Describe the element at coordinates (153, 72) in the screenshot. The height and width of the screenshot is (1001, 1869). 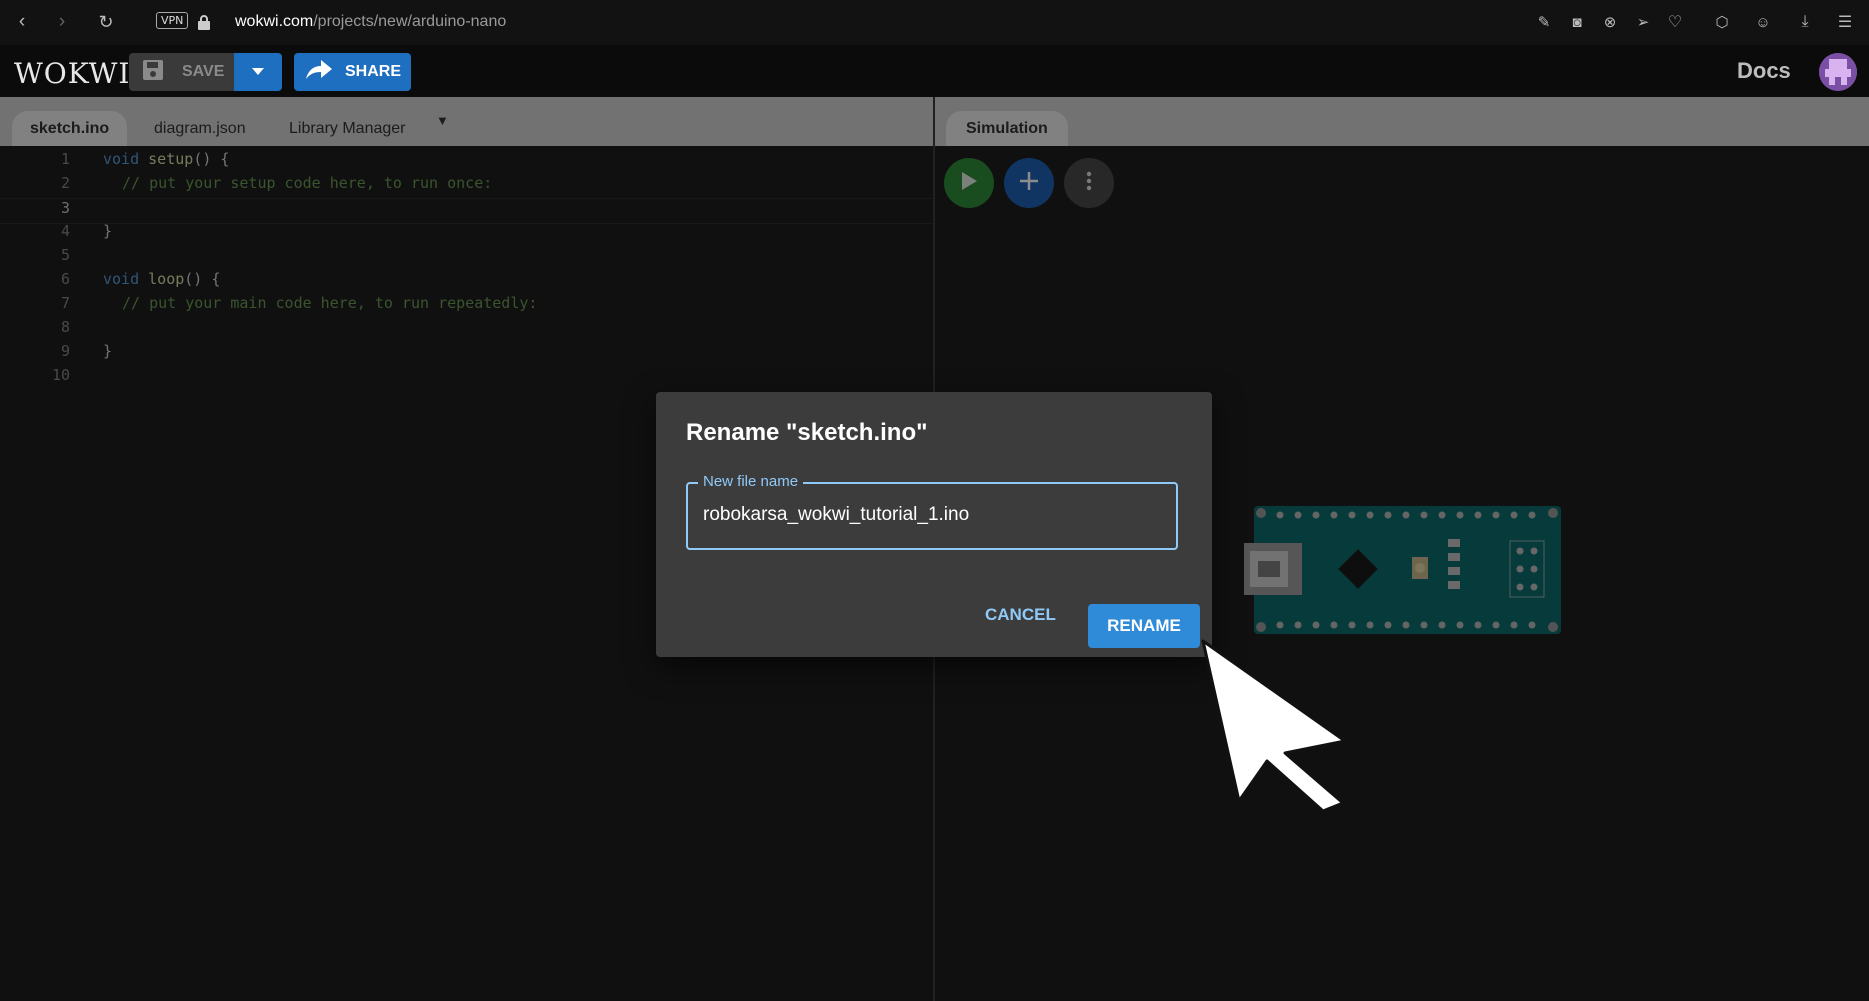
I see `floppy-icon` at that location.